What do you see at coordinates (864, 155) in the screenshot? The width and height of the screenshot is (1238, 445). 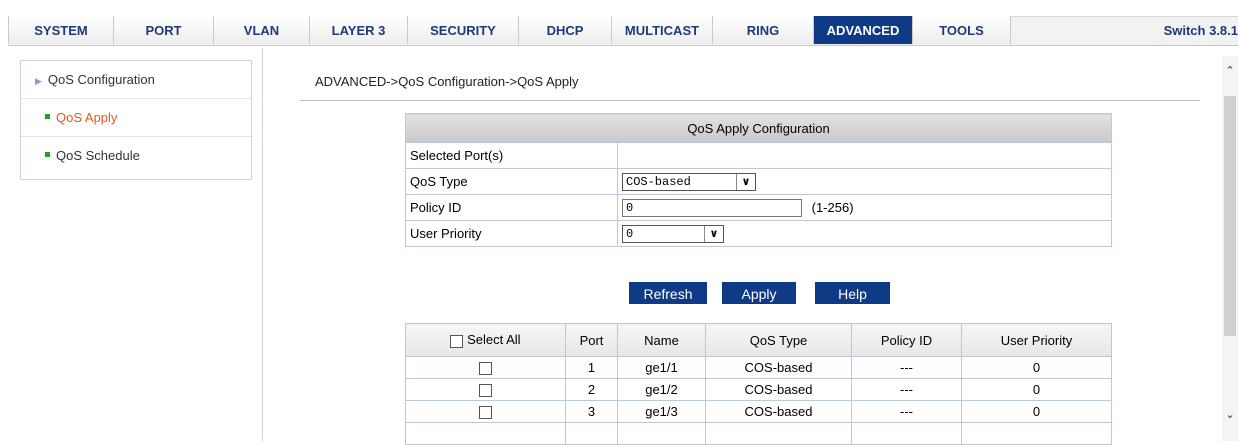 I see `selected-ports-value` at bounding box center [864, 155].